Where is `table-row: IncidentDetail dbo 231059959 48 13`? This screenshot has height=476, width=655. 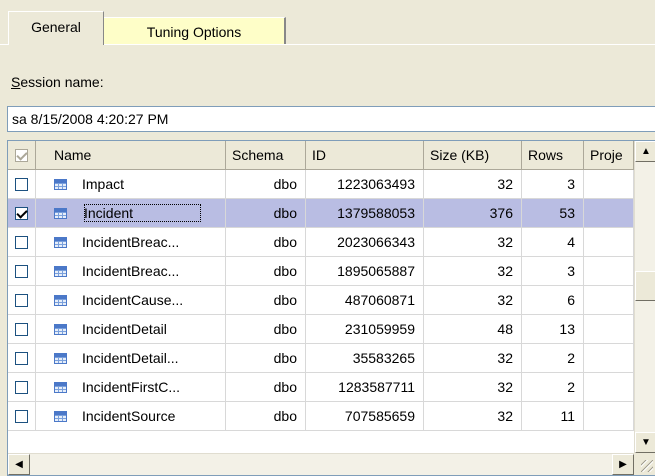
table-row: IncidentDetail dbo 231059959 48 13 is located at coordinates (321, 329).